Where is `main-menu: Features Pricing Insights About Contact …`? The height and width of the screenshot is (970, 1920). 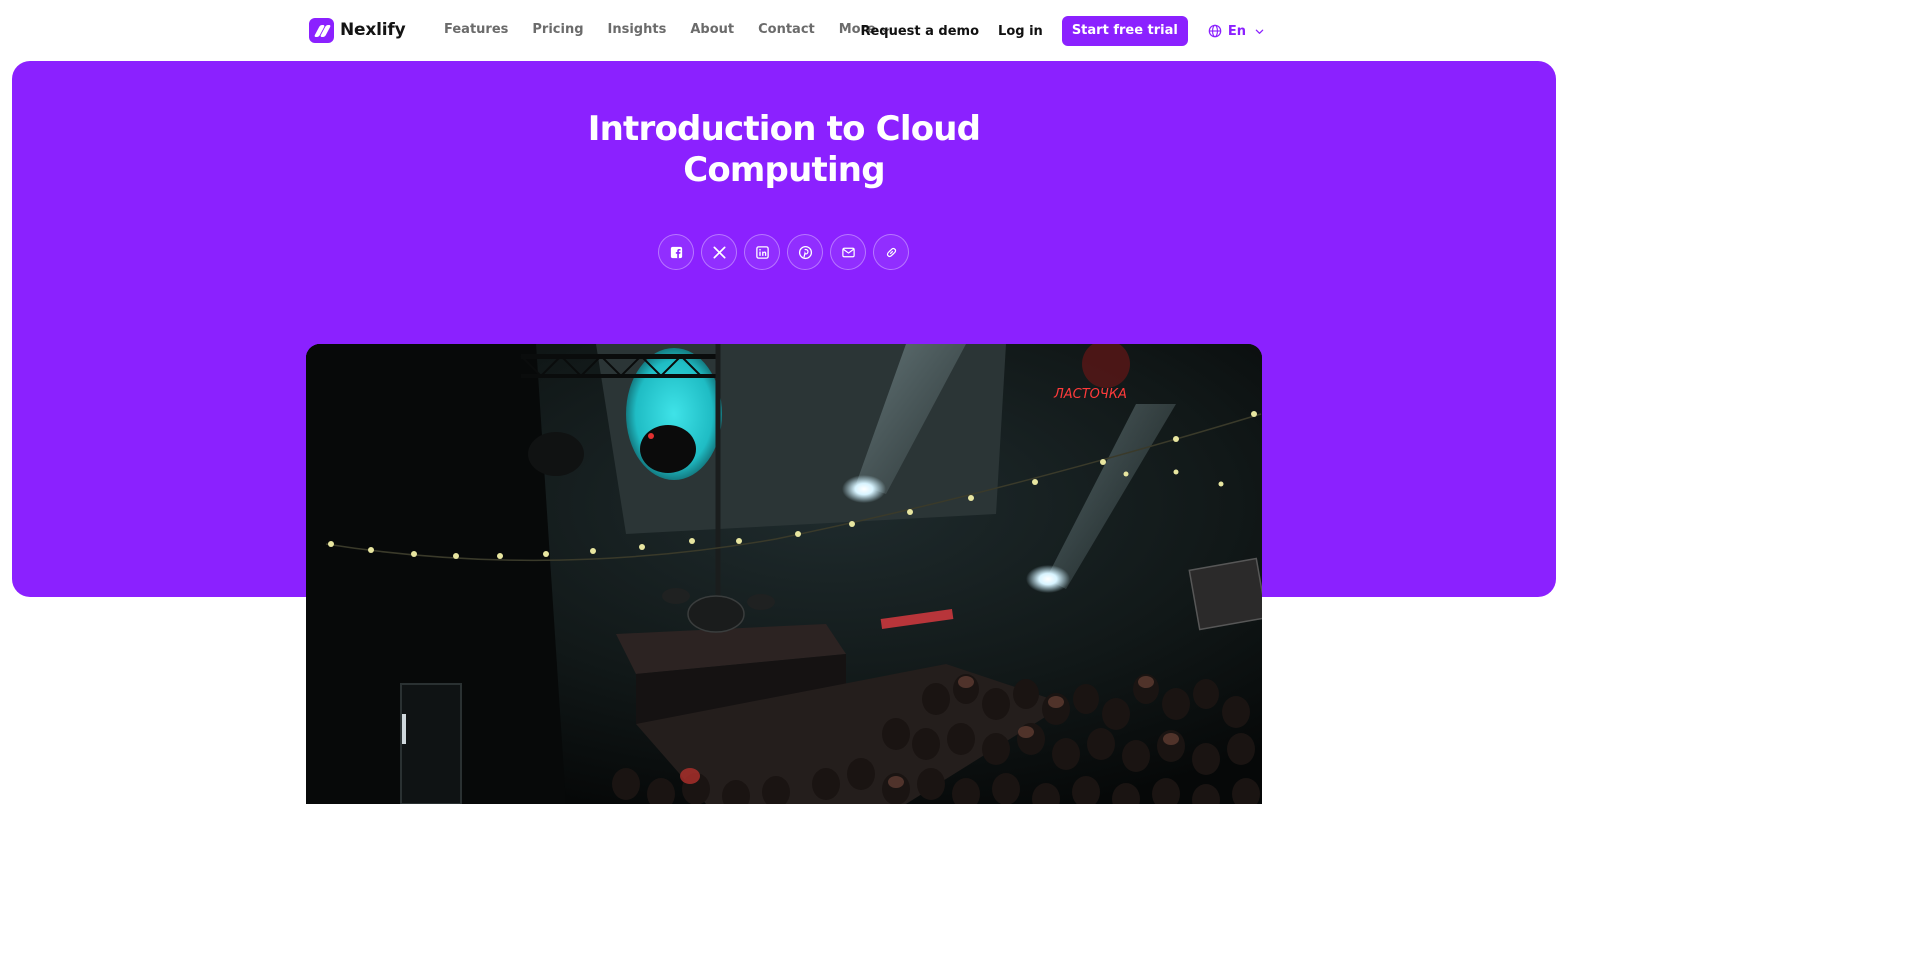 main-menu: Features Pricing Insights About Contact … is located at coordinates (679, 30).